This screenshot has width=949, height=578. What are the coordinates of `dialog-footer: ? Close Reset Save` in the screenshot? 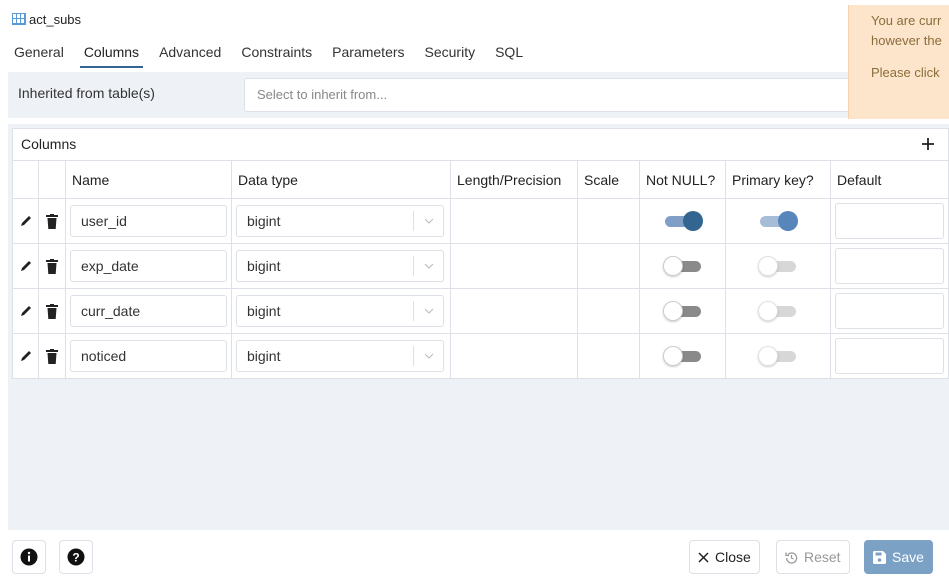 It's located at (474, 554).